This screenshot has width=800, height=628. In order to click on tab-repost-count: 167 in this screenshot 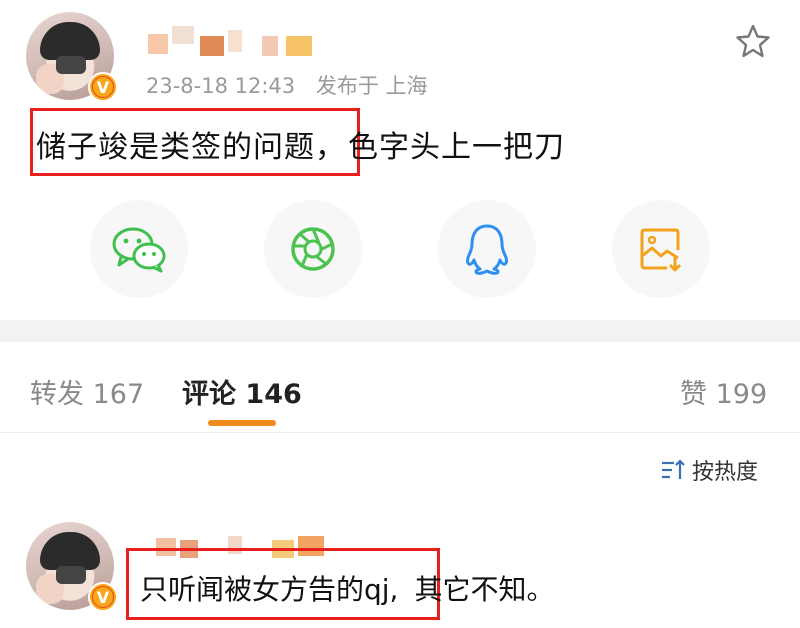, I will do `click(118, 394)`.